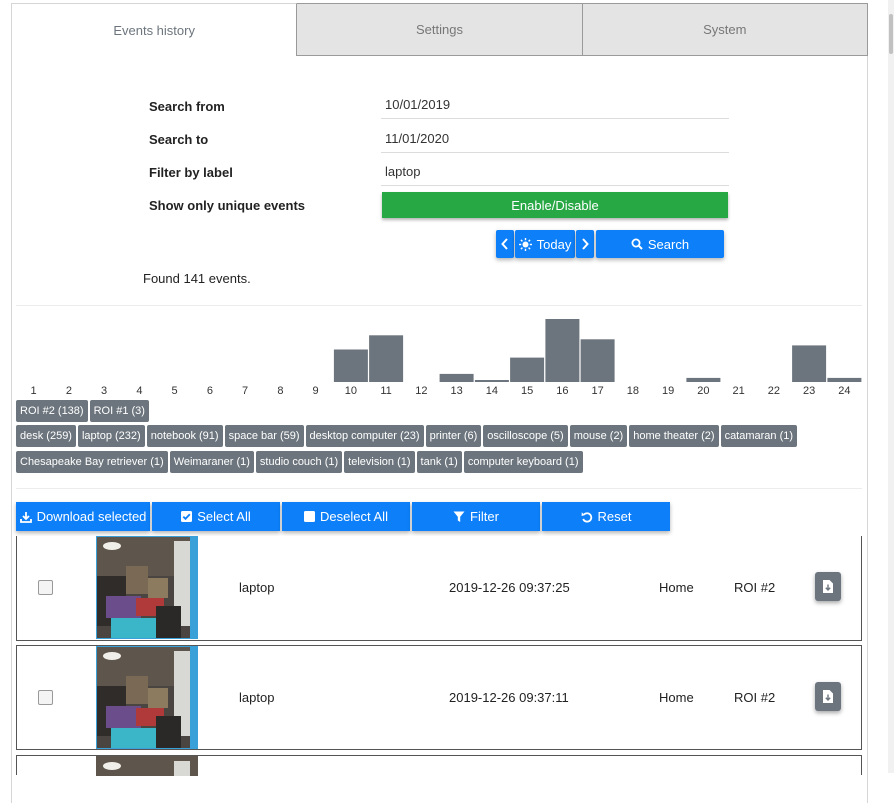 This screenshot has width=894, height=803. Describe the element at coordinates (509, 697) in the screenshot. I see `event-timestamp: 2019-12-26 09:37:11` at that location.